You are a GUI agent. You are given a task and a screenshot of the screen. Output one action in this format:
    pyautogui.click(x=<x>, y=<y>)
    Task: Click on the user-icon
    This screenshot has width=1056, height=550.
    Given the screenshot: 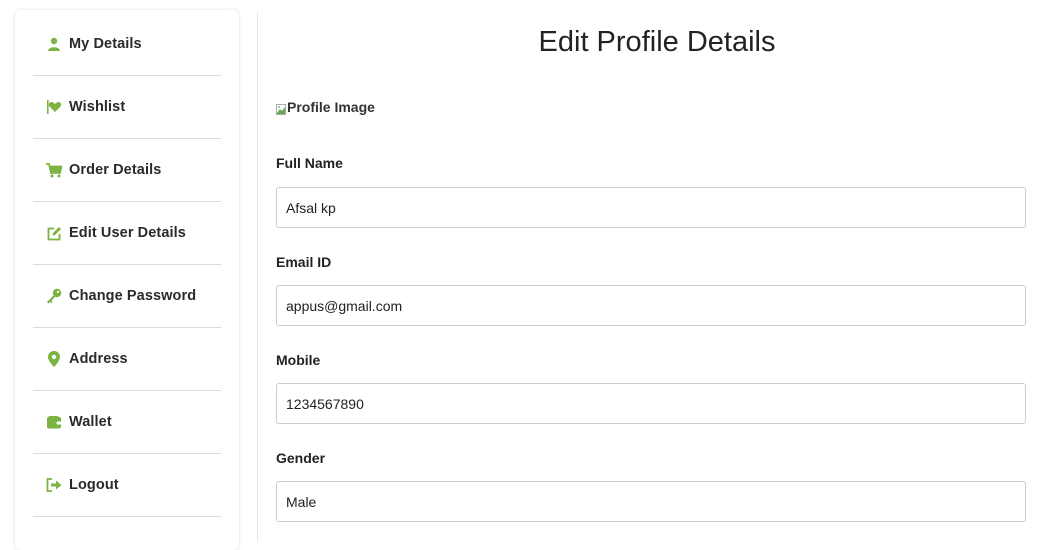 What is the action you would take?
    pyautogui.click(x=54, y=44)
    